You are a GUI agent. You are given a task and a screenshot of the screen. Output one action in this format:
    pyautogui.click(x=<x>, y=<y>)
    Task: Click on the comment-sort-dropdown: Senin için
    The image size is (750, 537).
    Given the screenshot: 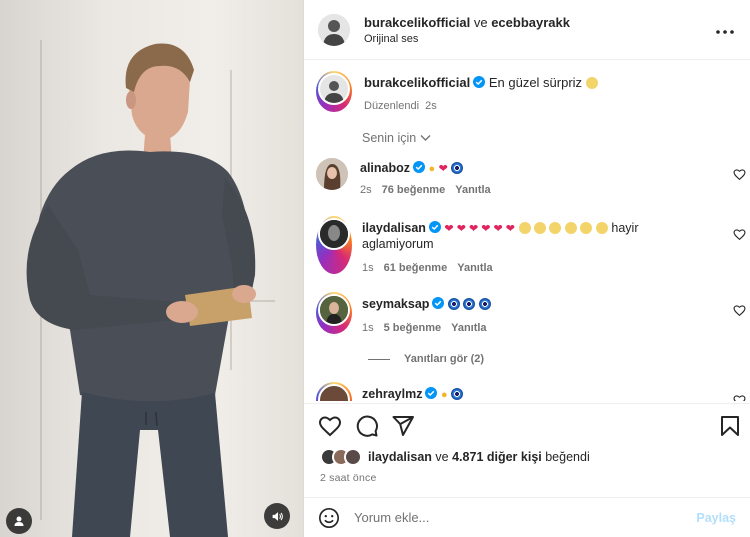 What is the action you would take?
    pyautogui.click(x=396, y=138)
    